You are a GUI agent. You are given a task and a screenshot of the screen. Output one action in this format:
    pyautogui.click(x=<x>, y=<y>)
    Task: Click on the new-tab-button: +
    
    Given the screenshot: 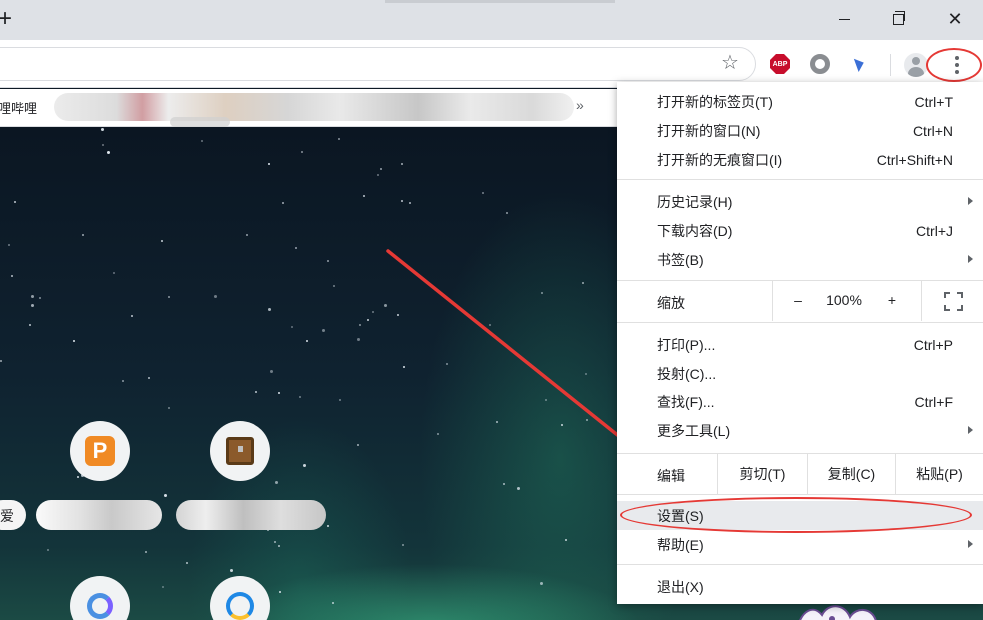 What is the action you would take?
    pyautogui.click(x=9, y=19)
    